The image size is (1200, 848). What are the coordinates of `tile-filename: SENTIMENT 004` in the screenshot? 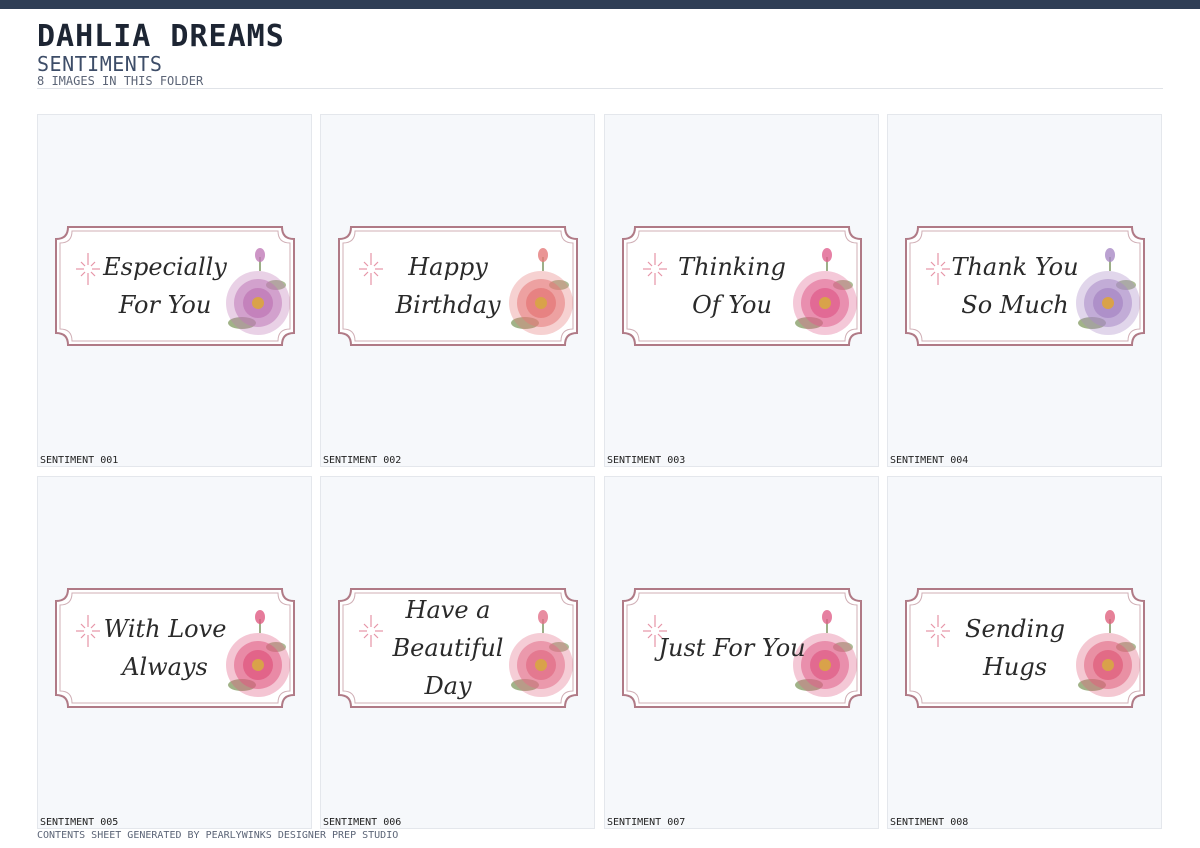 It's located at (929, 460).